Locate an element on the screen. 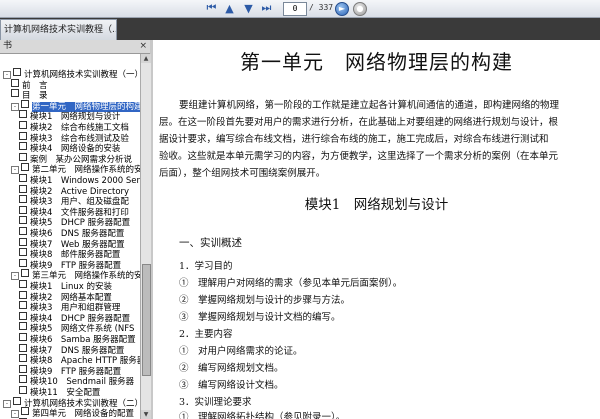 The image size is (600, 419). tree-item: 模块2 Active Directory is located at coordinates (74, 190).